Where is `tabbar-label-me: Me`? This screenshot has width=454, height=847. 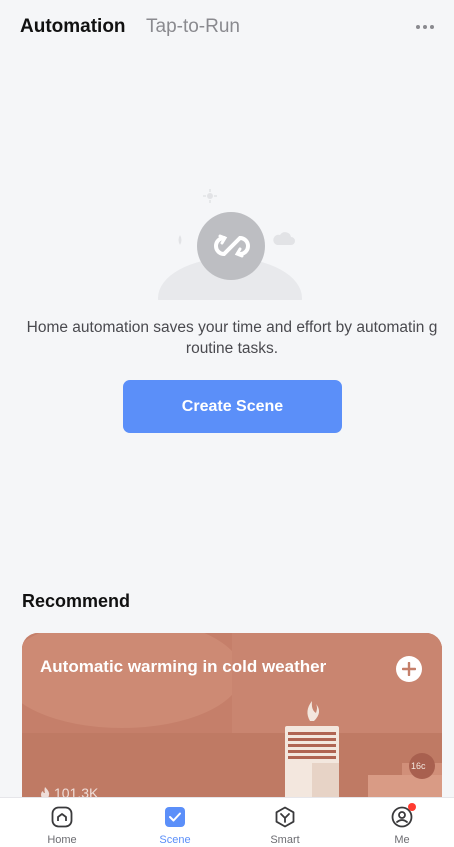 tabbar-label-me: Me is located at coordinates (402, 840).